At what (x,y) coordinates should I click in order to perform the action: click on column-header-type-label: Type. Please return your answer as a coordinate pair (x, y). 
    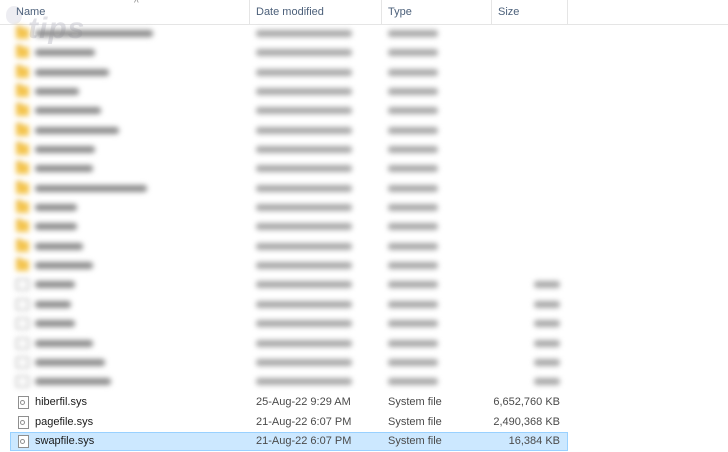
    Looking at the image, I should click on (400, 12).